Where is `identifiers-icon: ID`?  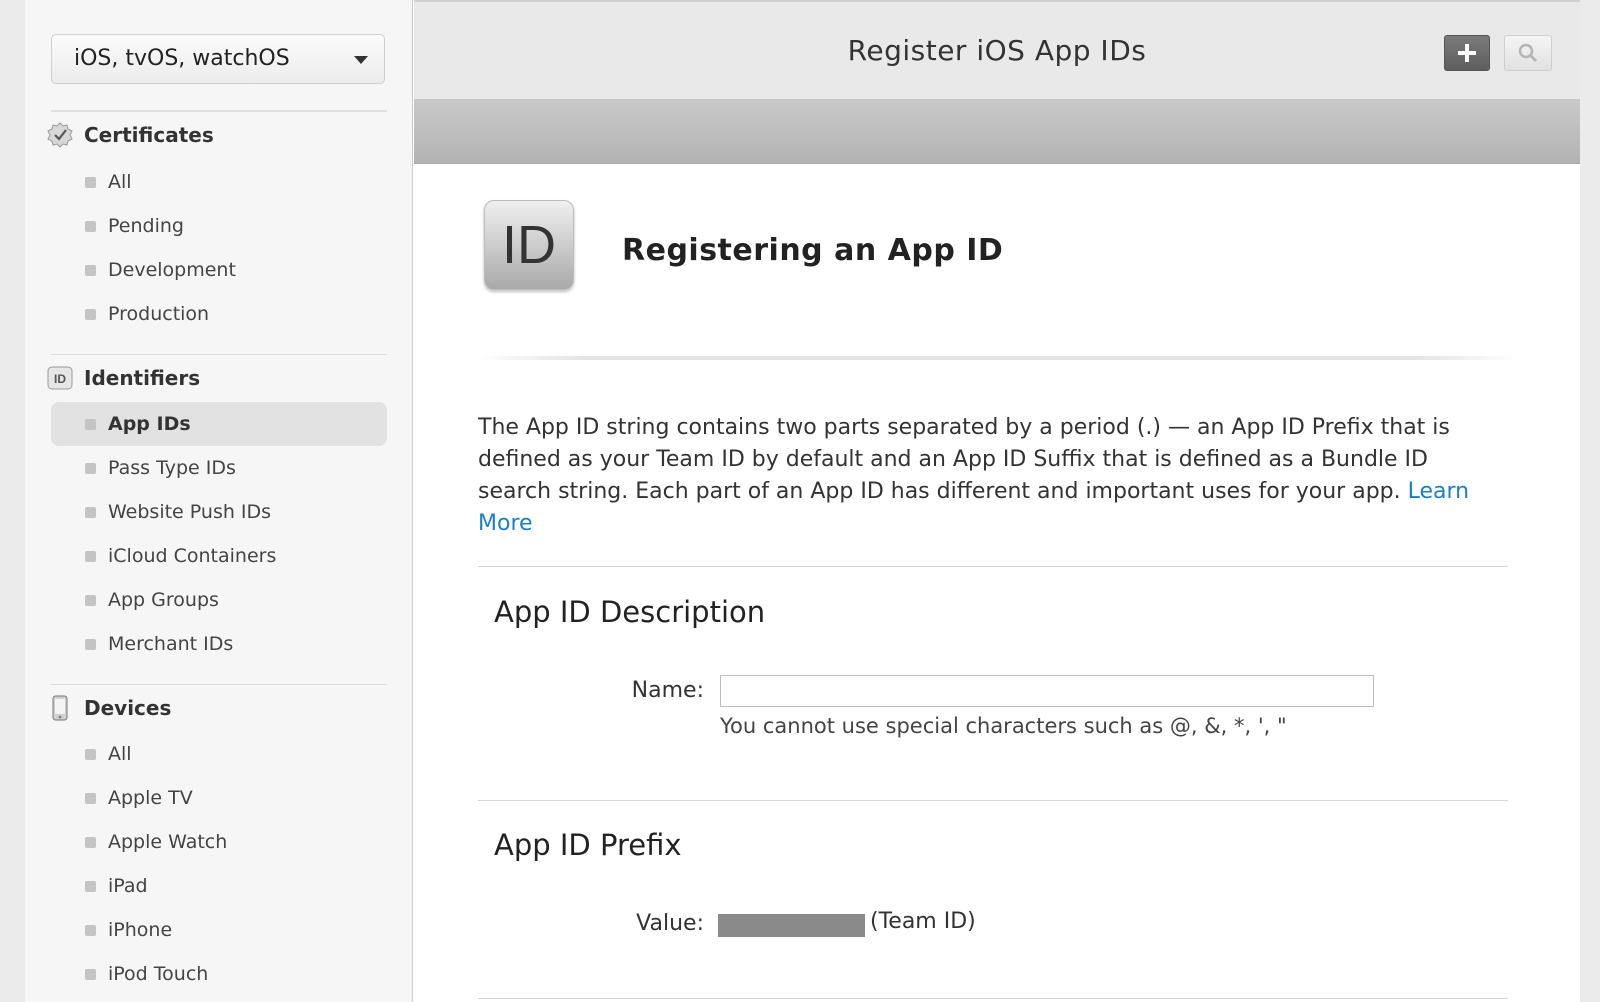
identifiers-icon: ID is located at coordinates (60, 378).